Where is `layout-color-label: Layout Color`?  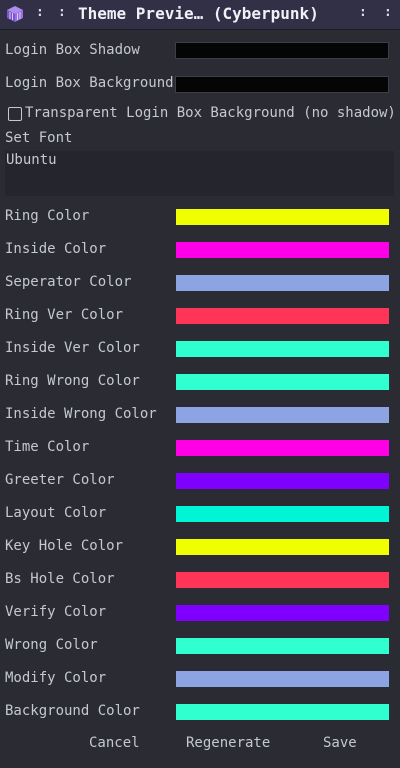
layout-color-label: Layout Color is located at coordinates (56, 513).